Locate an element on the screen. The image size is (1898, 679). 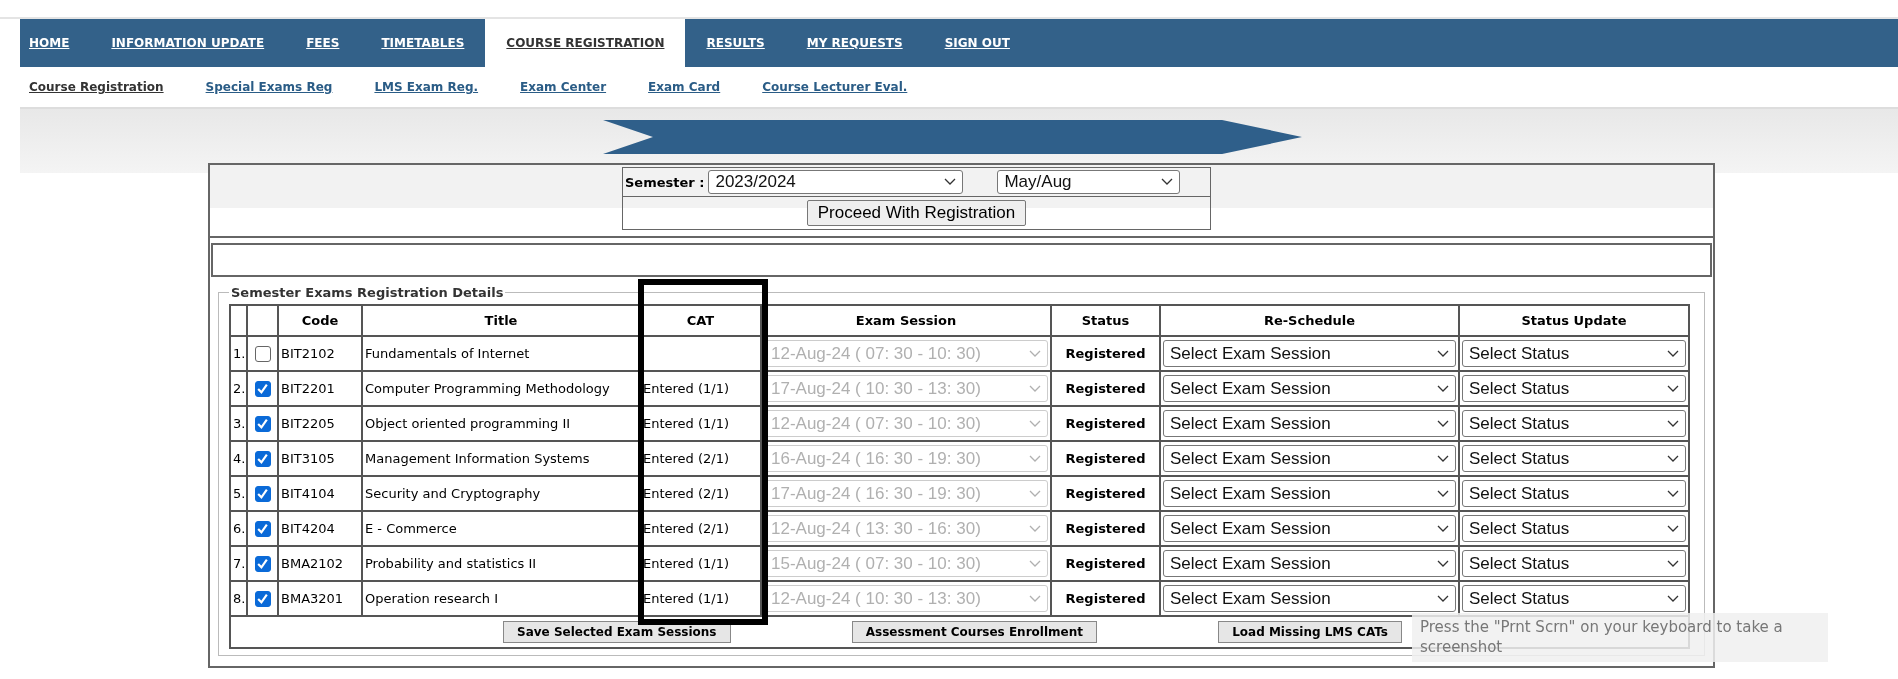
subnav-link: Exam Card is located at coordinates (684, 87).